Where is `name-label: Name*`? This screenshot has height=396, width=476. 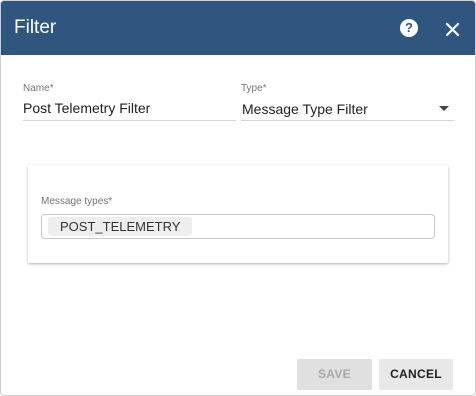
name-label: Name* is located at coordinates (38, 89).